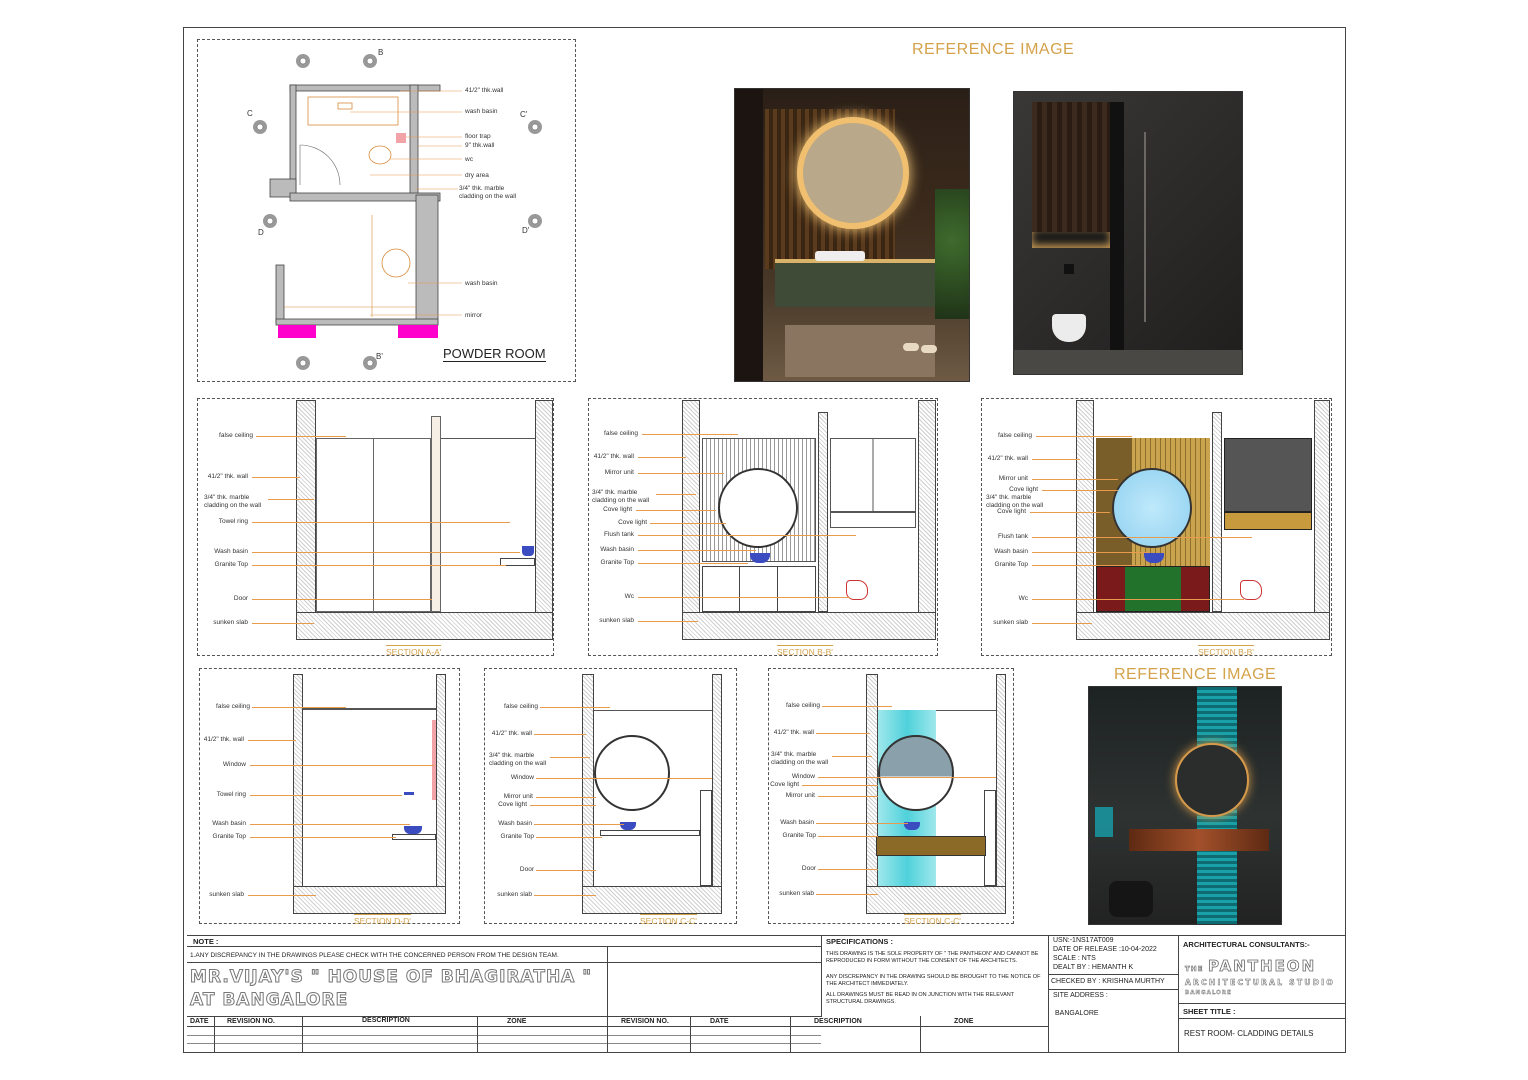 This screenshot has height=1080, width=1528. What do you see at coordinates (797, 822) in the screenshot?
I see `section-cc2-label: Wash basin` at bounding box center [797, 822].